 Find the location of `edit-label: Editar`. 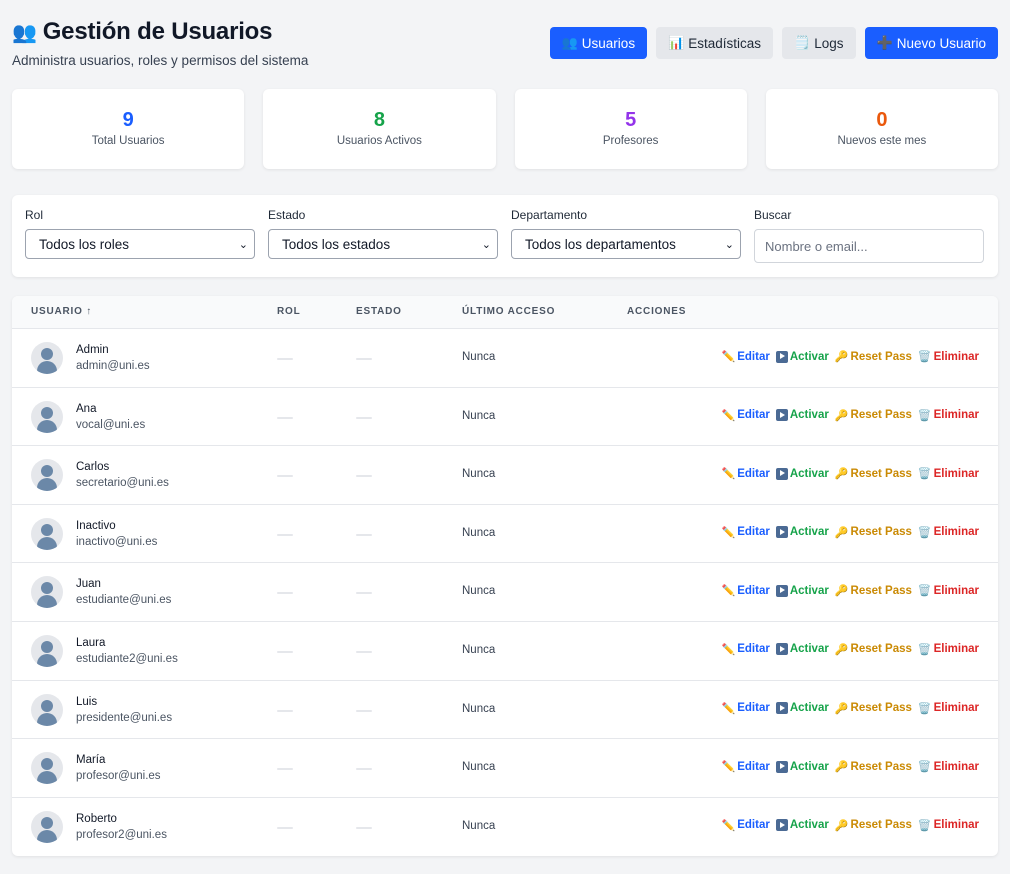

edit-label: Editar is located at coordinates (753, 649).